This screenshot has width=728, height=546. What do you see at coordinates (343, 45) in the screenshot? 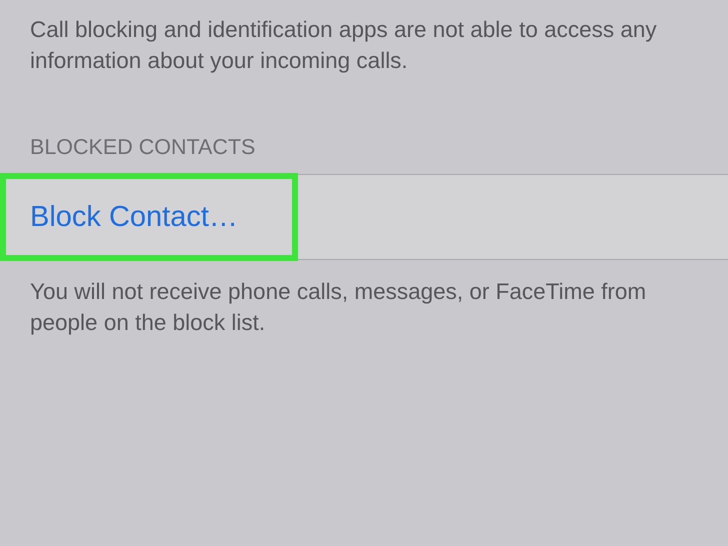
I see `privacy-note: Call blocking and identification apps are not able to access any information about your incoming calls.` at bounding box center [343, 45].